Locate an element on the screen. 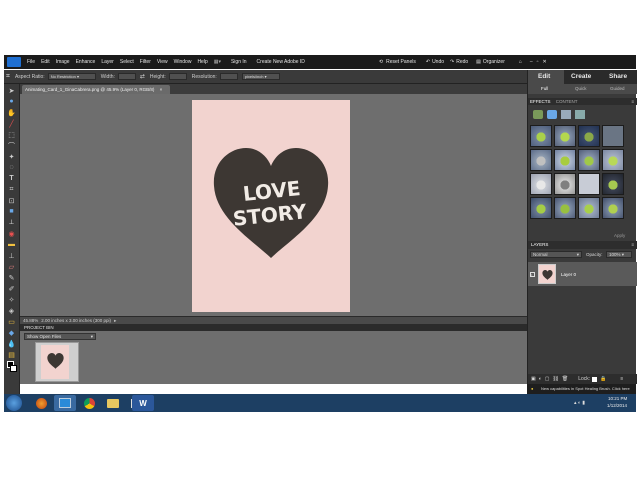 The width and height of the screenshot is (640, 480). spot-healing-tool-icon: ▬ is located at coordinates (12, 244).